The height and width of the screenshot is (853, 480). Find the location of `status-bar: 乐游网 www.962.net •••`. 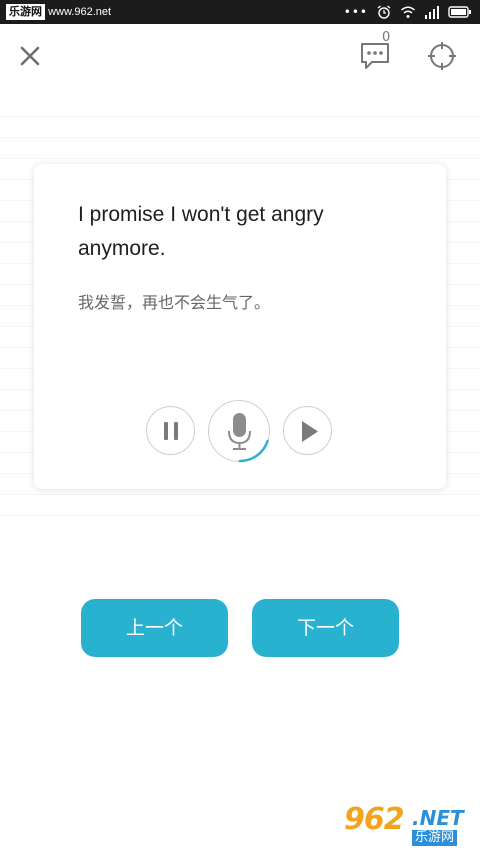

status-bar: 乐游网 www.962.net ••• is located at coordinates (240, 12).